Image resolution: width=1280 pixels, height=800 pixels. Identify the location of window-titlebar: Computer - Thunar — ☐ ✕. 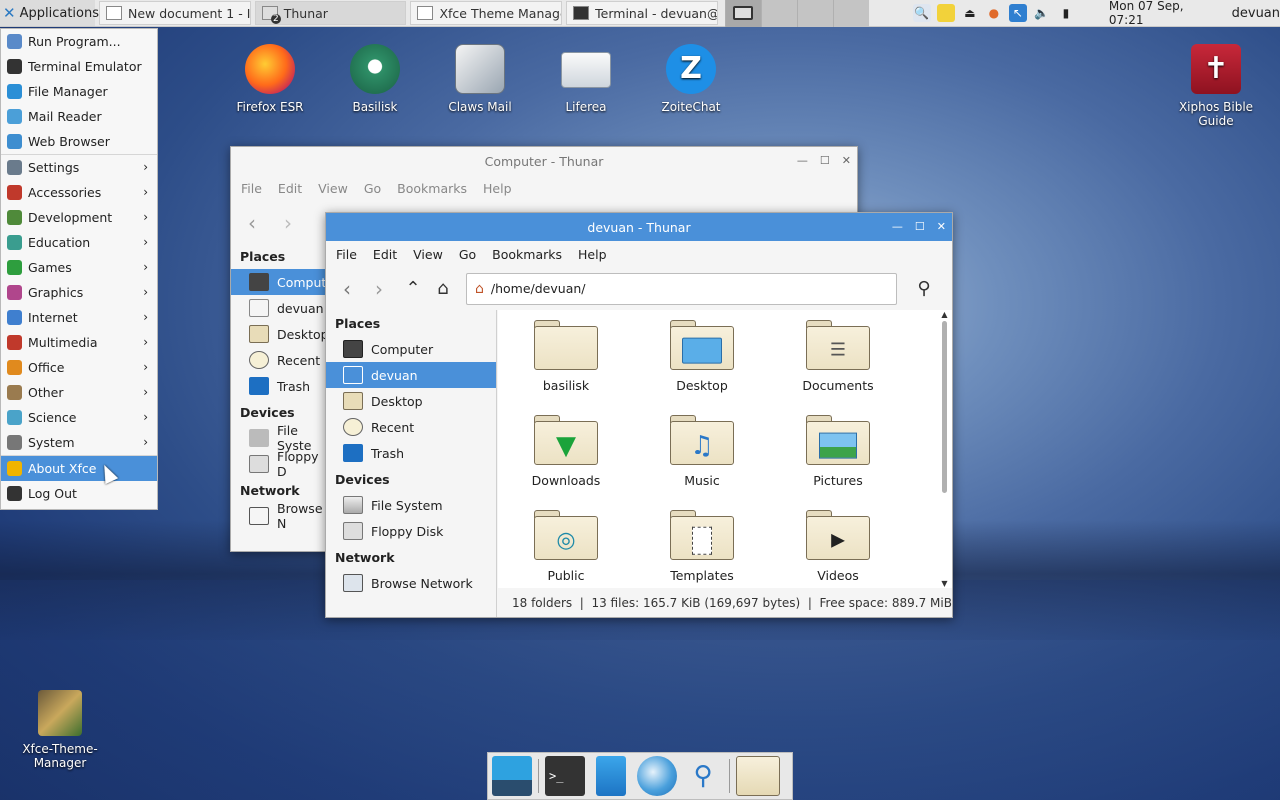
(544, 161).